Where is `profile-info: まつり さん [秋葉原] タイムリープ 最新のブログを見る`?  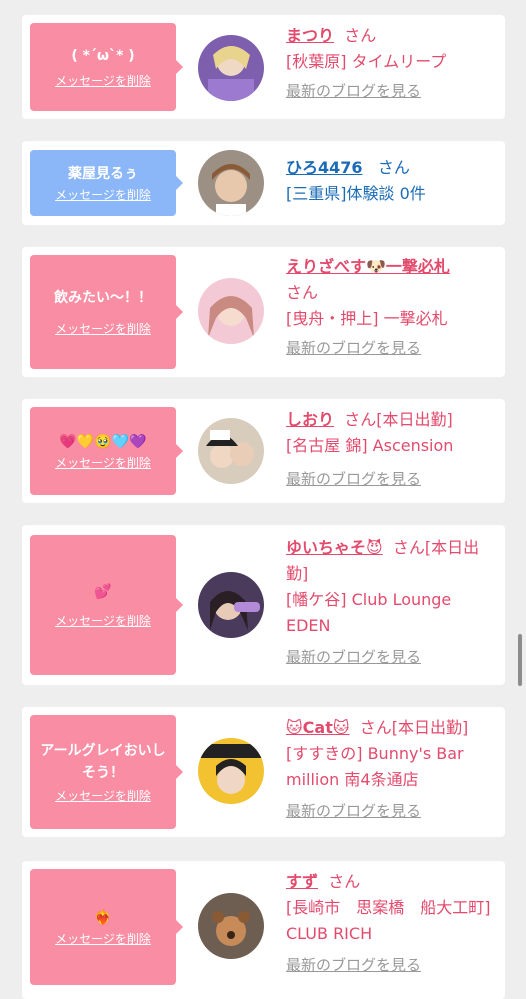 profile-info: まつり さん [秋葉原] タイムリープ 最新のブログを見る is located at coordinates (390, 63).